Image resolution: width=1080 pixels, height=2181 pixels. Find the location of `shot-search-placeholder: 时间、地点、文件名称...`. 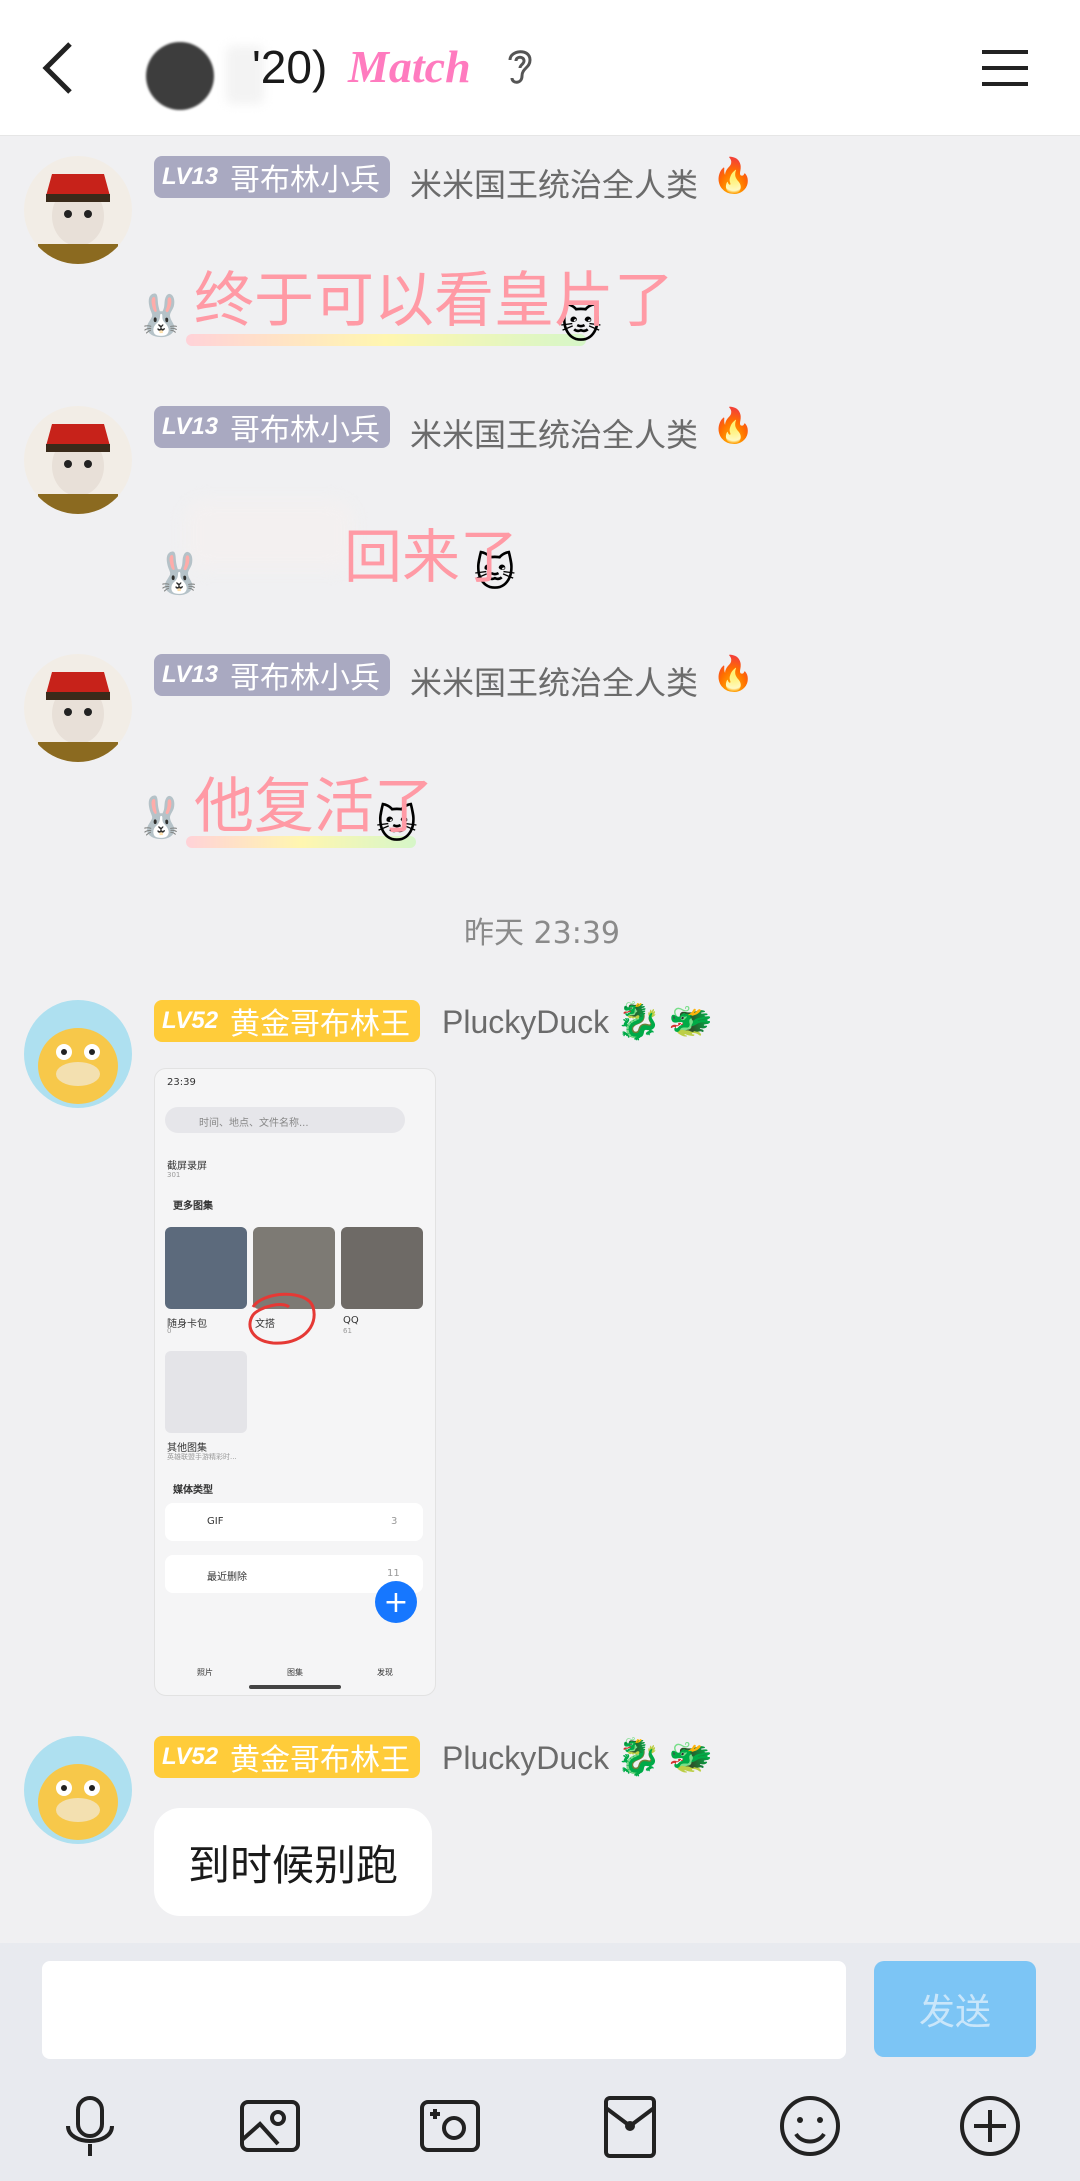

shot-search-placeholder: 时间、地点、文件名称... is located at coordinates (254, 1123).